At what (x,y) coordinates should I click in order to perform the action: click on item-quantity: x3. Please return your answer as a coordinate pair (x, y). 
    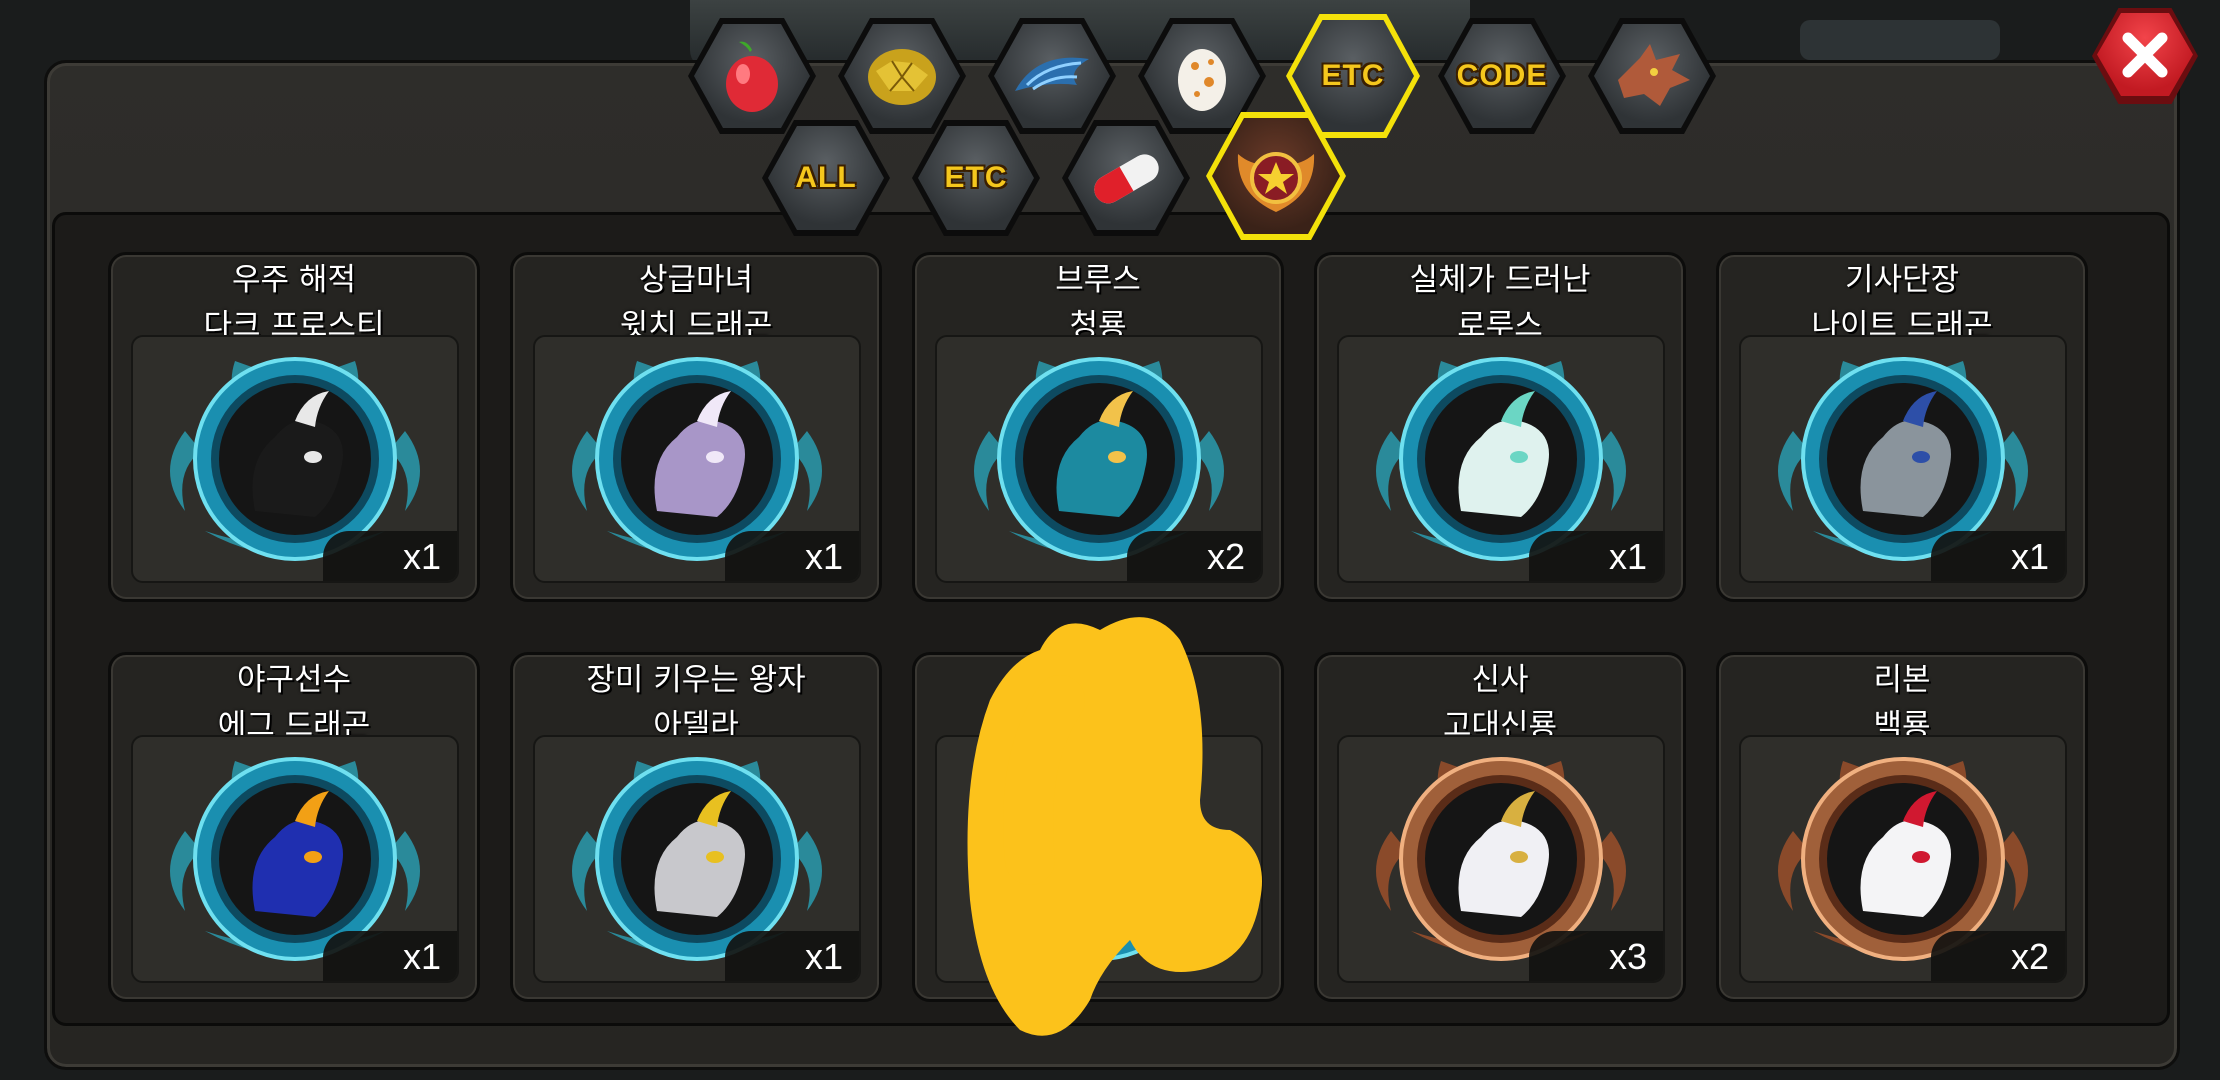
    Looking at the image, I should click on (1596, 956).